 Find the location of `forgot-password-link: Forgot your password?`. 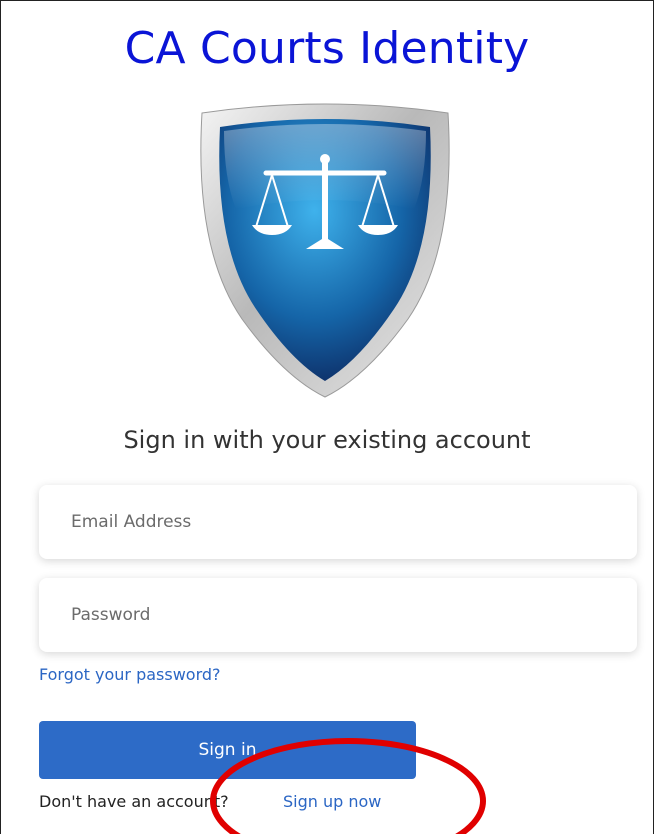

forgot-password-link: Forgot your password? is located at coordinates (130, 674).